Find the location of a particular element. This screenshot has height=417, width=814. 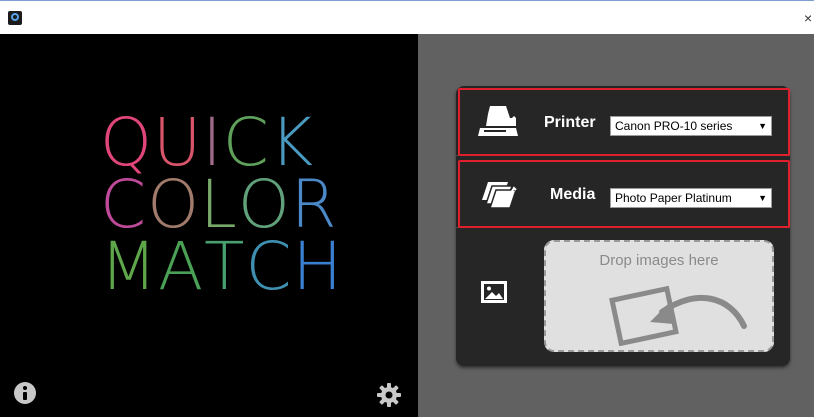

logo-letter: I is located at coordinates (212, 142).